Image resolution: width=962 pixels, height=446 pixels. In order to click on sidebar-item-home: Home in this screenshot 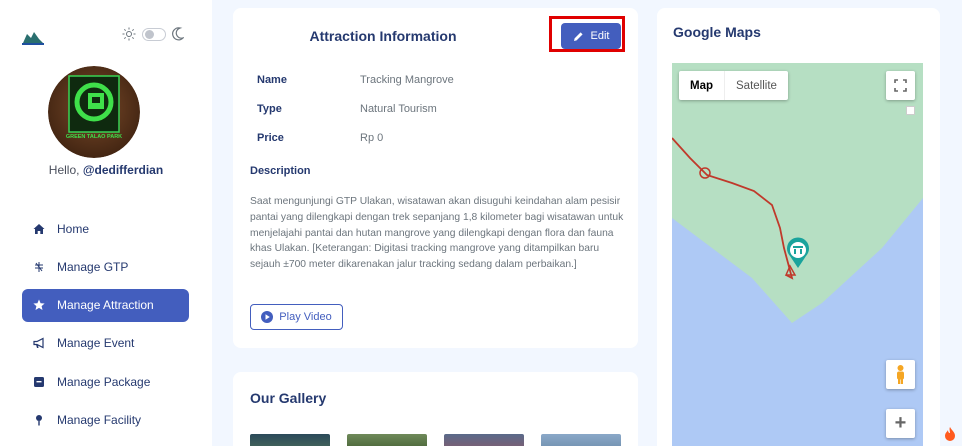, I will do `click(105, 228)`.